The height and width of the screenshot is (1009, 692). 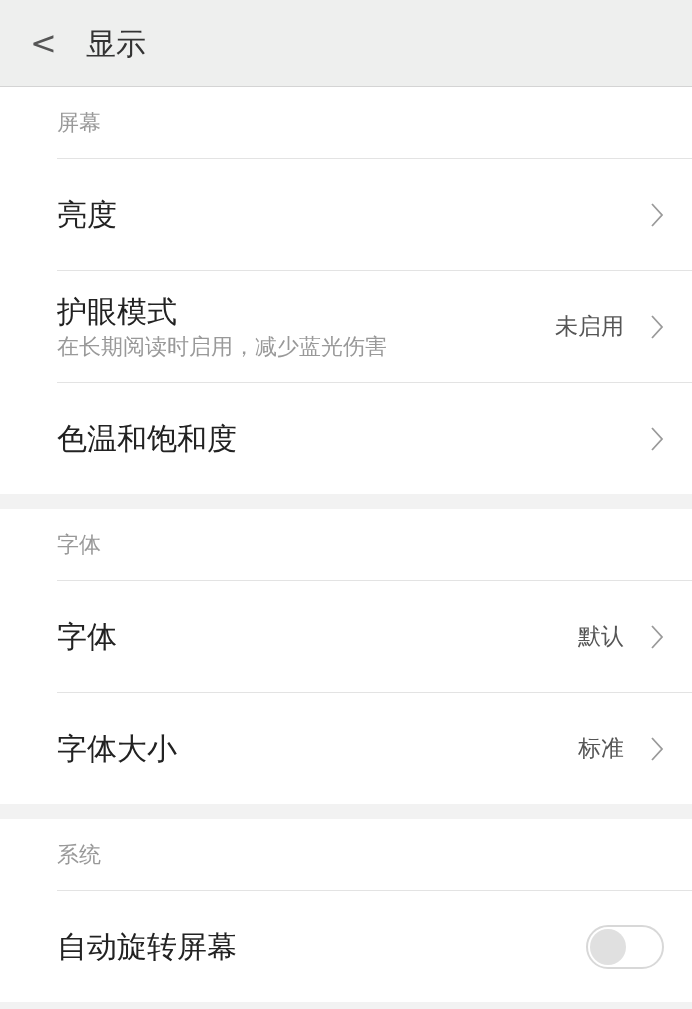 I want to click on section-header: 字体, so click(x=79, y=545).